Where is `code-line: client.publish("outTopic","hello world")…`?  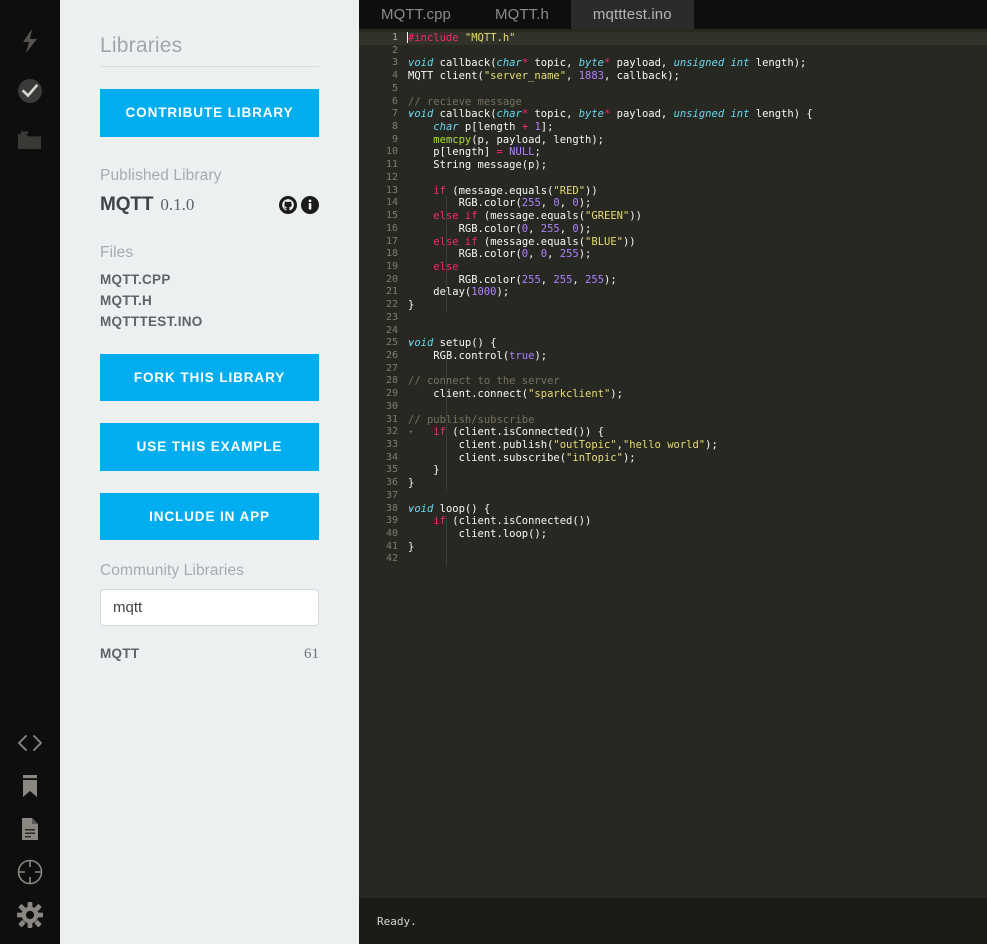 code-line: client.publish("outTopic","hello world")… is located at coordinates (695, 445).